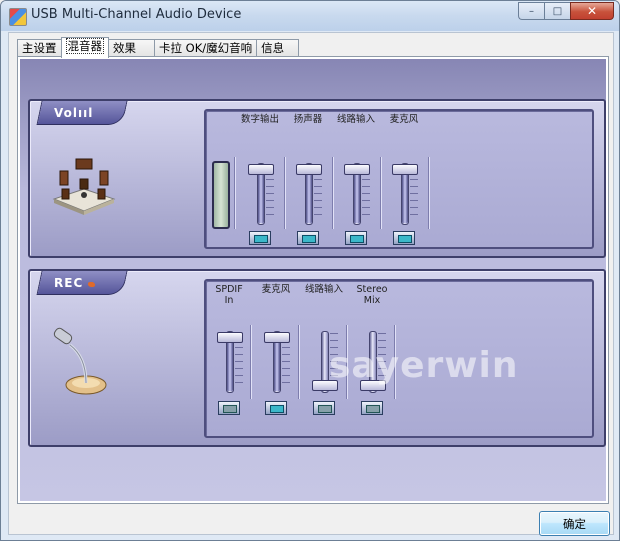 Image resolution: width=620 pixels, height=541 pixels. I want to click on record-channel-label: 线路输入, so click(323, 289).